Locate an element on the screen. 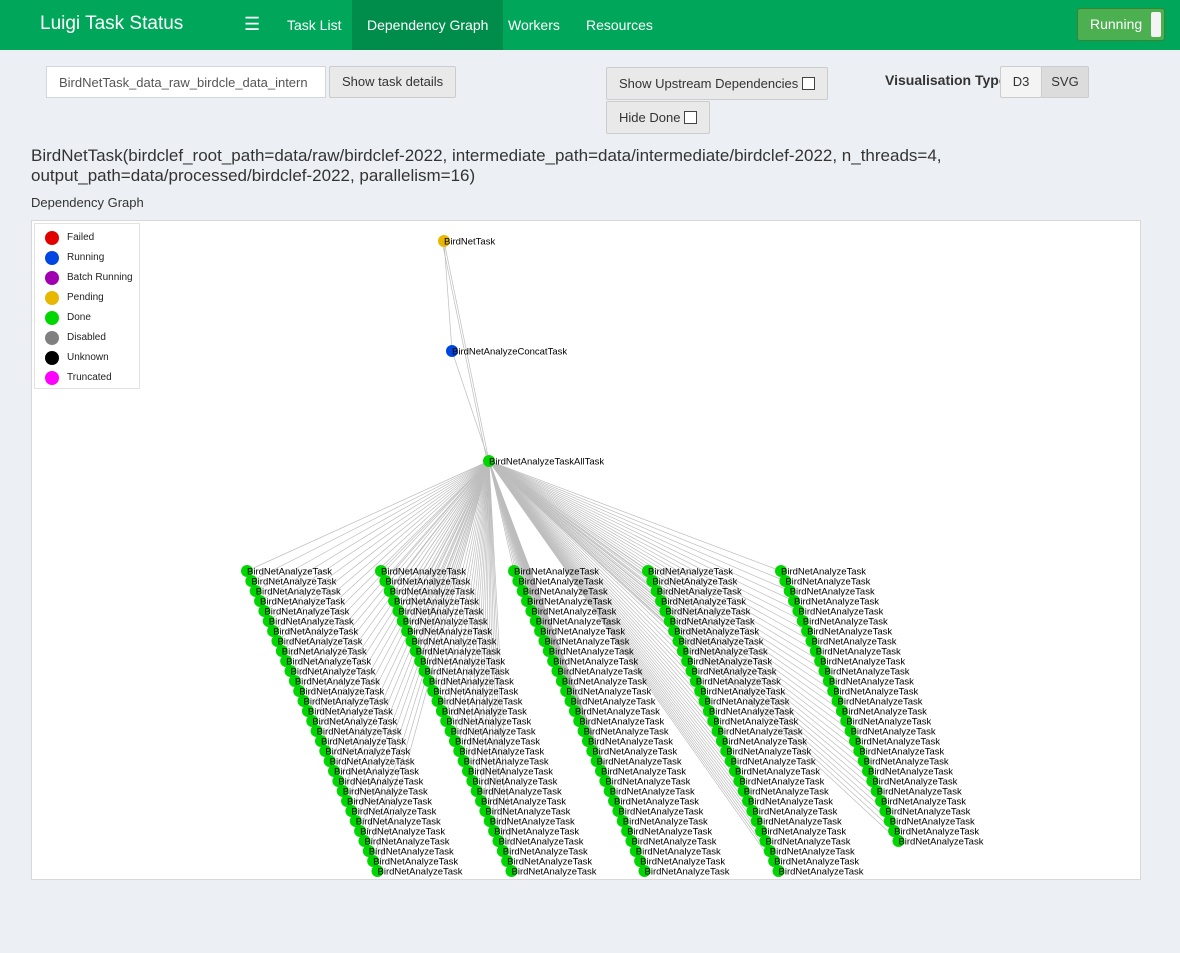 The width and height of the screenshot is (1180, 953). legend-label-truncated: Truncated is located at coordinates (89, 377).